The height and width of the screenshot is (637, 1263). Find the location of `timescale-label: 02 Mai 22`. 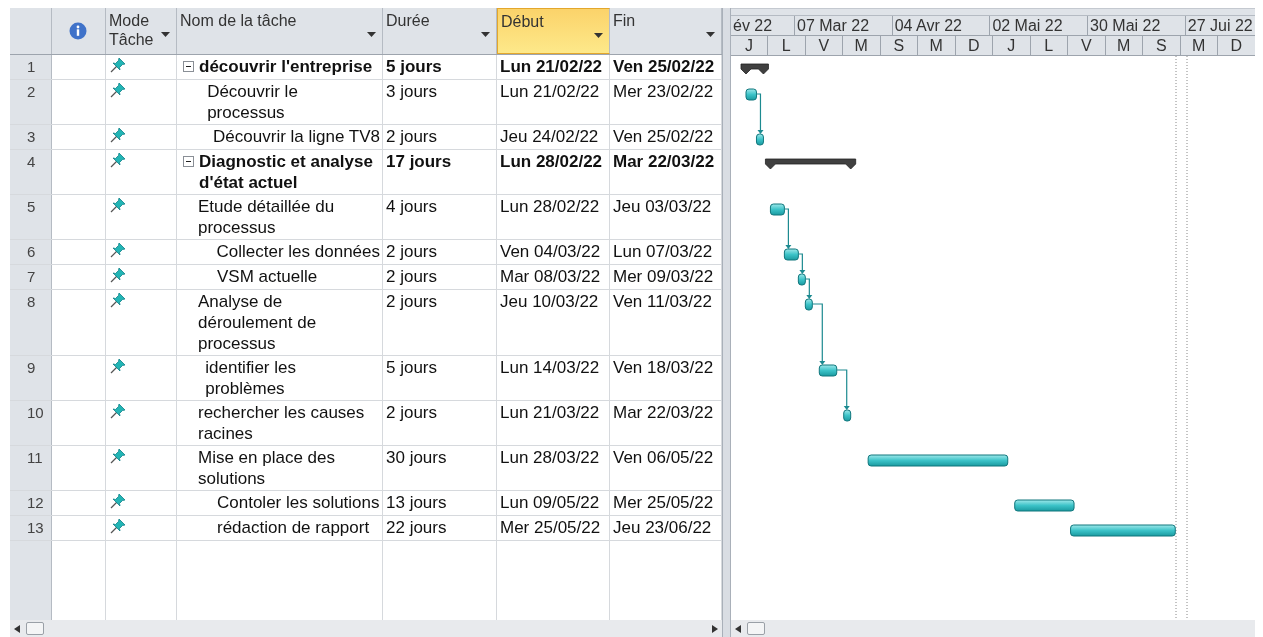

timescale-label: 02 Mai 22 is located at coordinates (1039, 25).